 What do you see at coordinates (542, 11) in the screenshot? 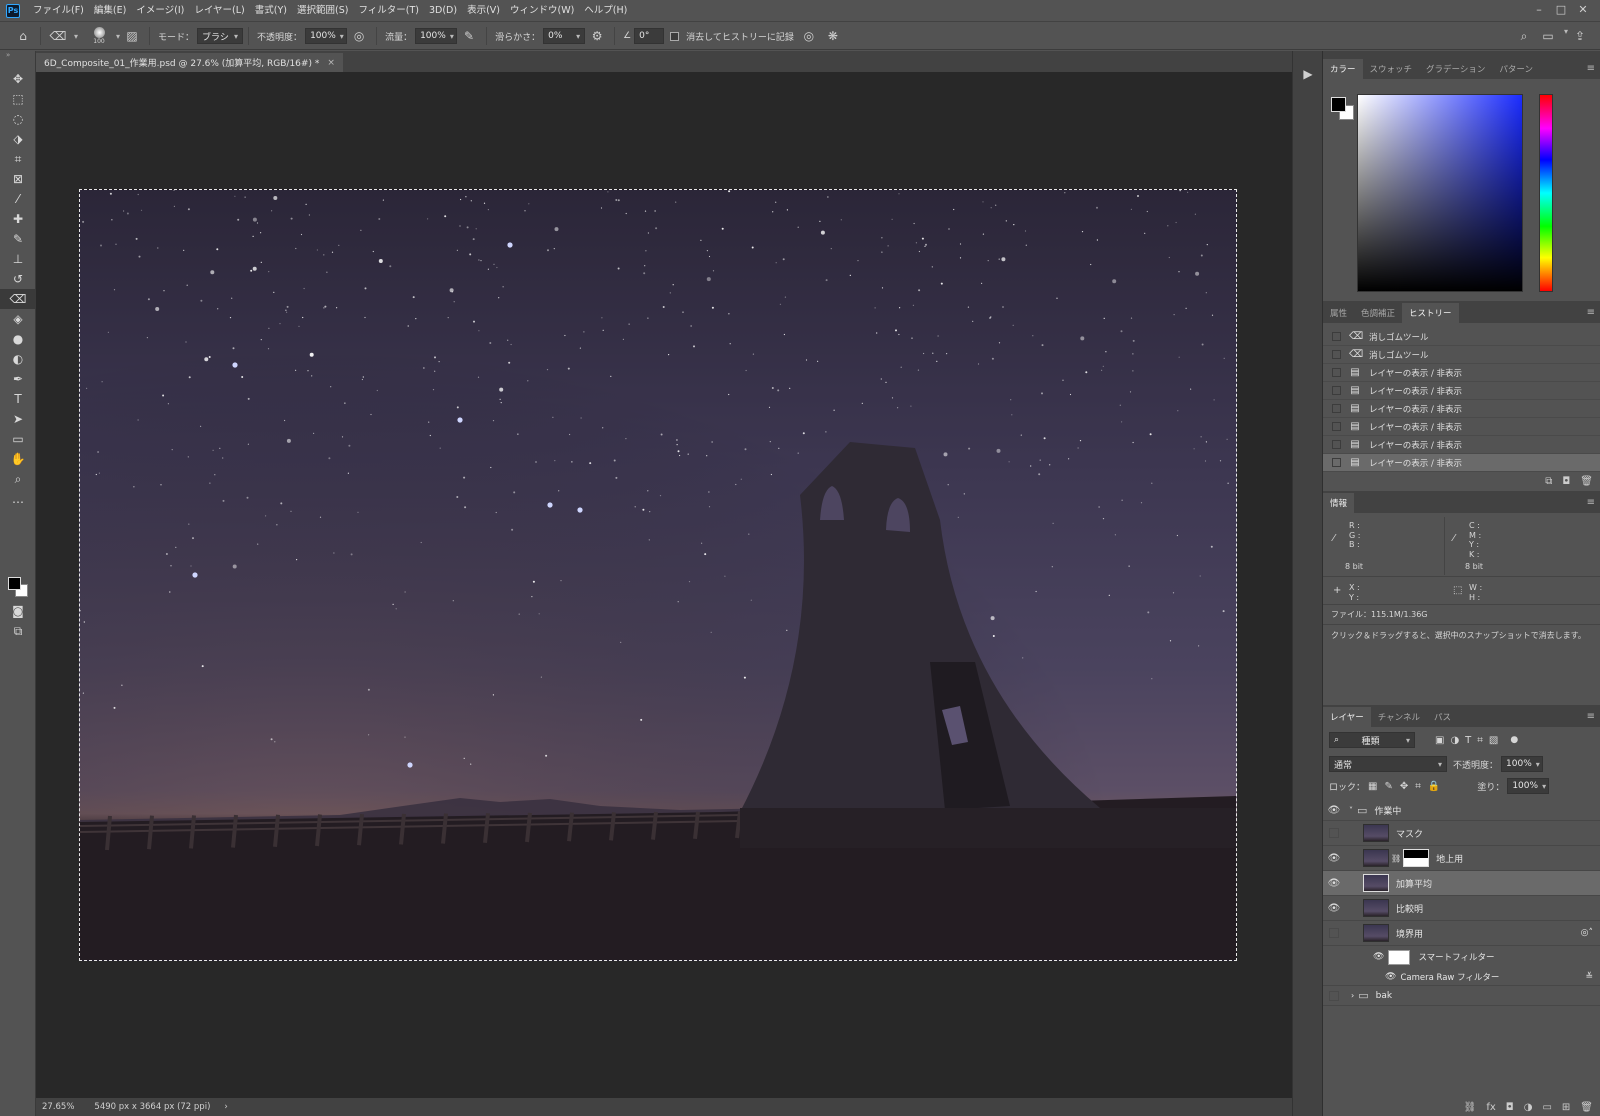
I see `menu-window: ウィンドウ(W)` at bounding box center [542, 11].